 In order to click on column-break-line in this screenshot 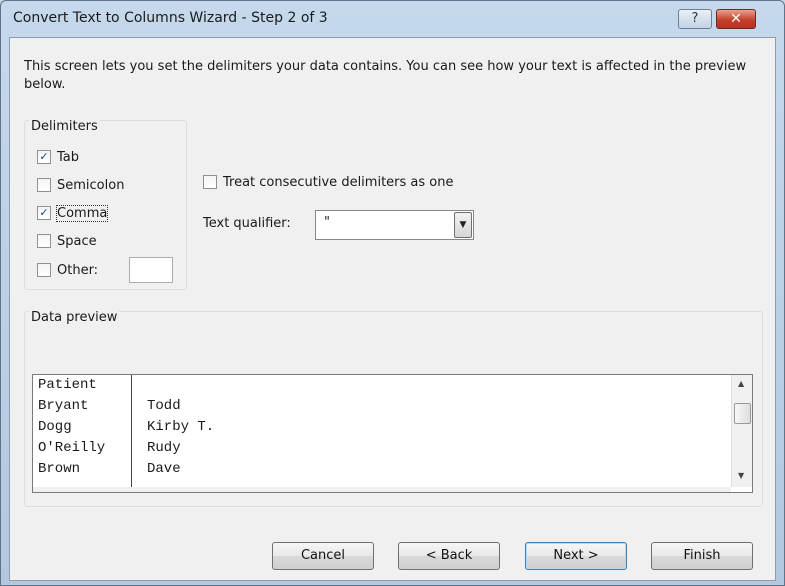, I will do `click(131, 431)`.